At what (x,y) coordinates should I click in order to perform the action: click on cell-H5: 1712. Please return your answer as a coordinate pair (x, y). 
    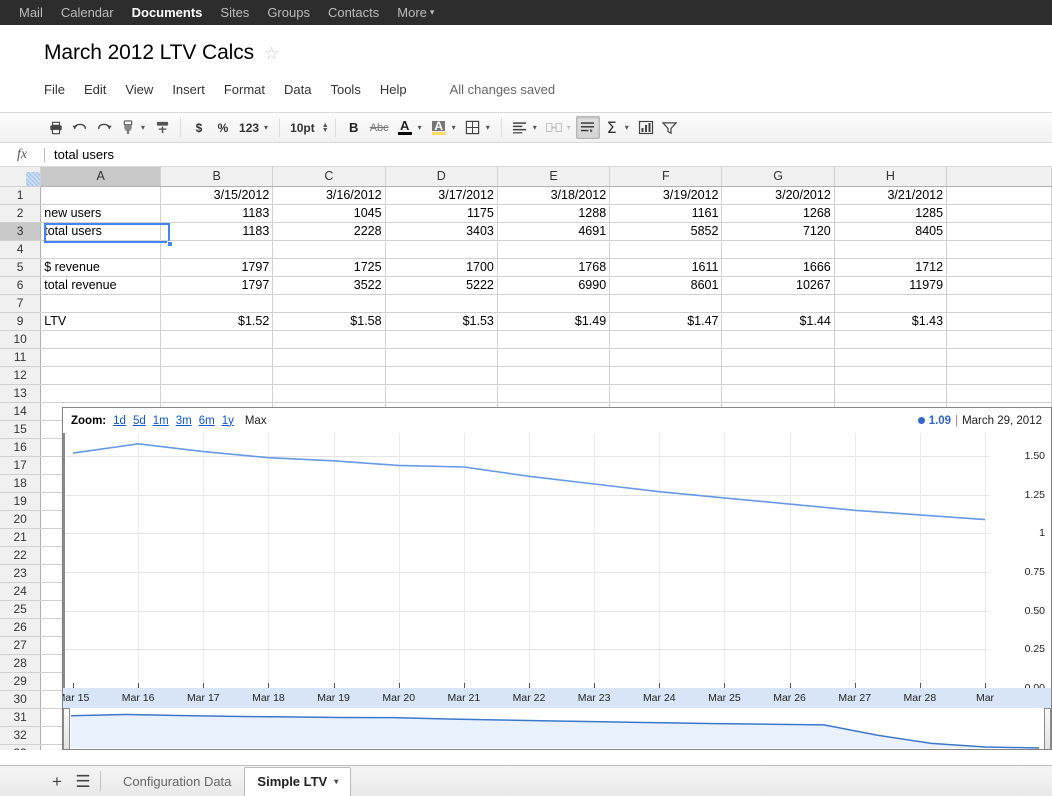
    Looking at the image, I should click on (891, 267).